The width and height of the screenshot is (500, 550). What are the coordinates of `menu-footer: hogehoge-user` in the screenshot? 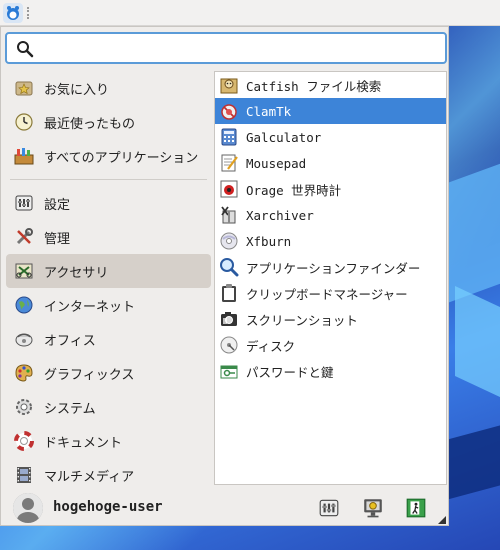 It's located at (224, 508).